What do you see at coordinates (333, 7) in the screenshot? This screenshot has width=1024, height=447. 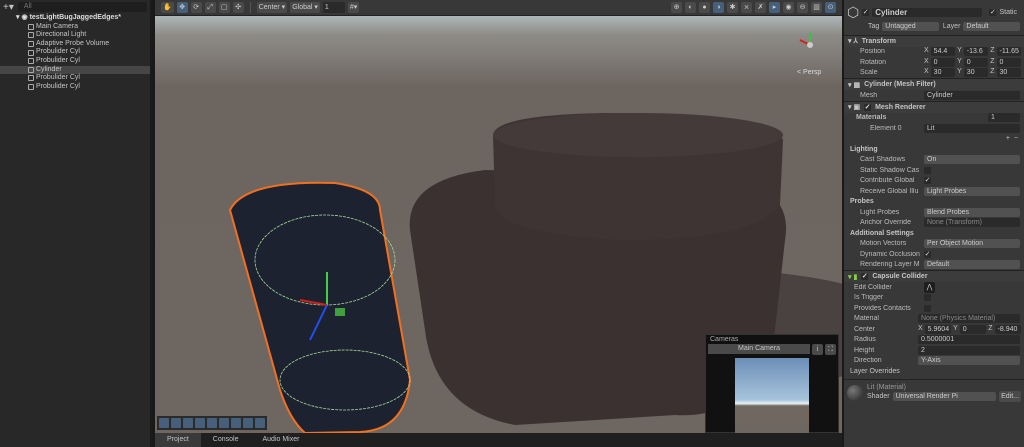 I see `snap-input: 1` at bounding box center [333, 7].